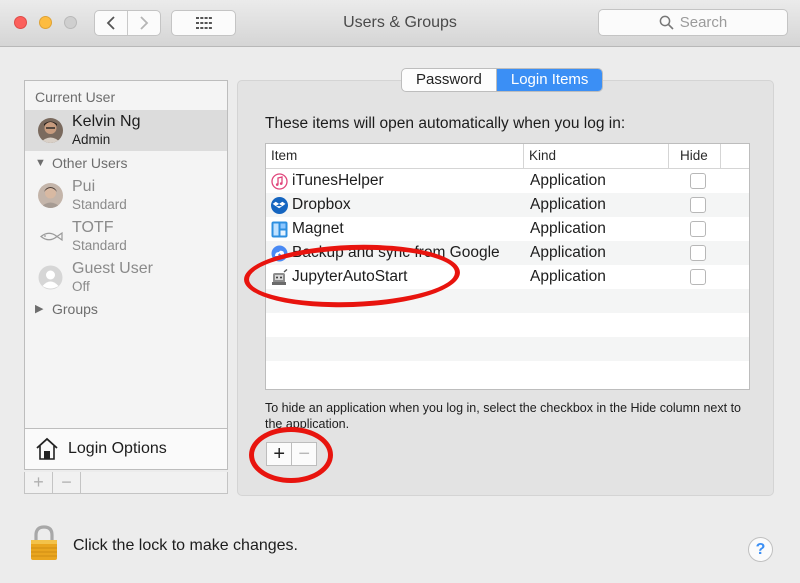 This screenshot has height=583, width=800. What do you see at coordinates (39, 308) in the screenshot?
I see `groups-disclosure-icon: ▶` at bounding box center [39, 308].